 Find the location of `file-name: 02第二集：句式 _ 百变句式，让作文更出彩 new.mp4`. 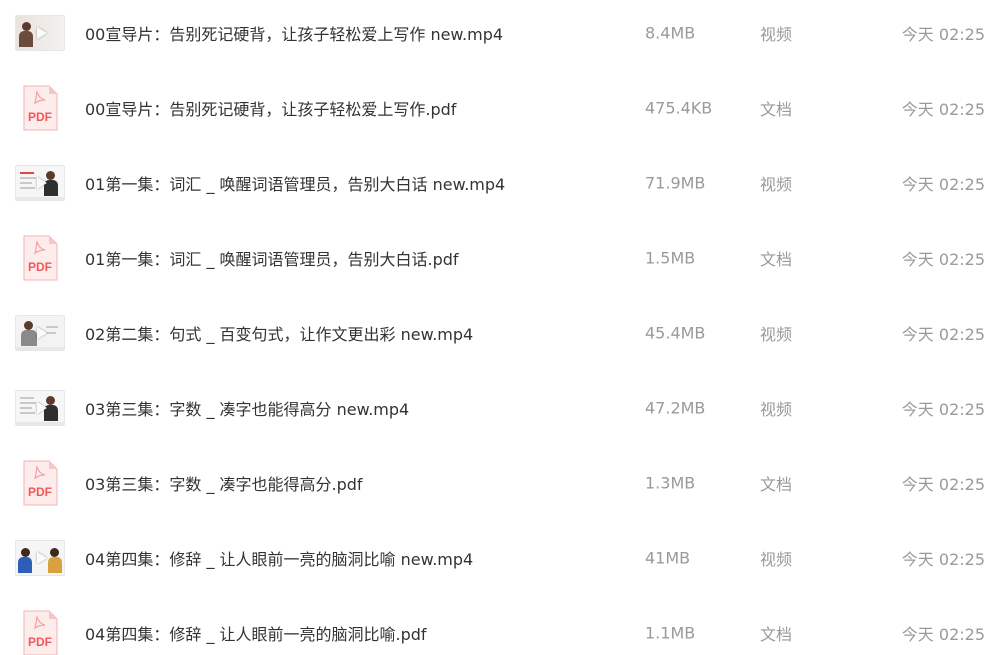

file-name: 02第二集：句式 _ 百变句式，让作文更出彩 new.mp4 is located at coordinates (279, 333).